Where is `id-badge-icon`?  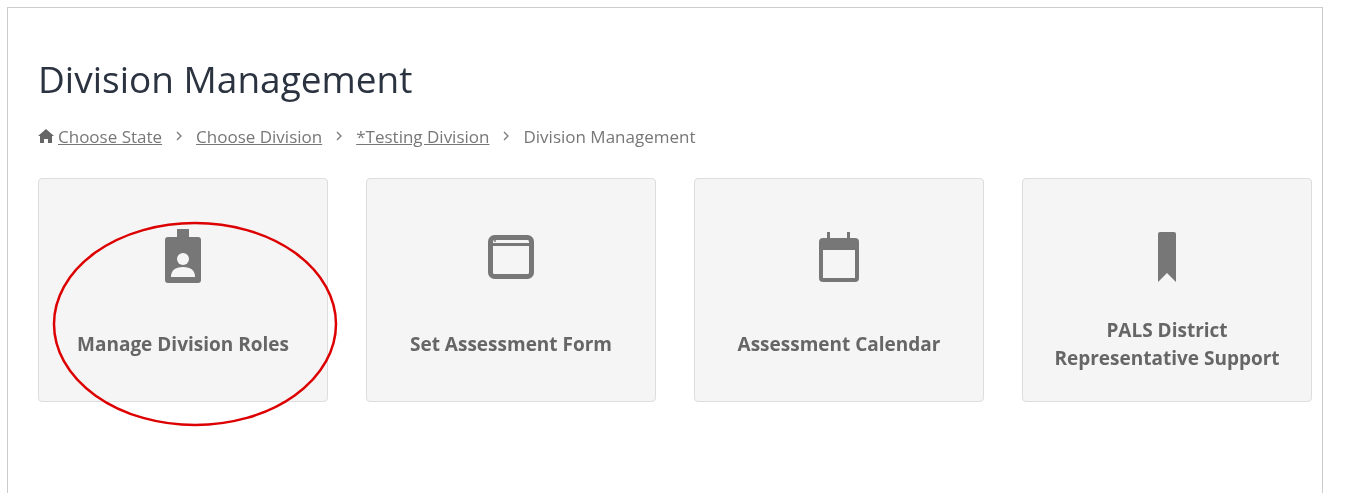
id-badge-icon is located at coordinates (183, 257).